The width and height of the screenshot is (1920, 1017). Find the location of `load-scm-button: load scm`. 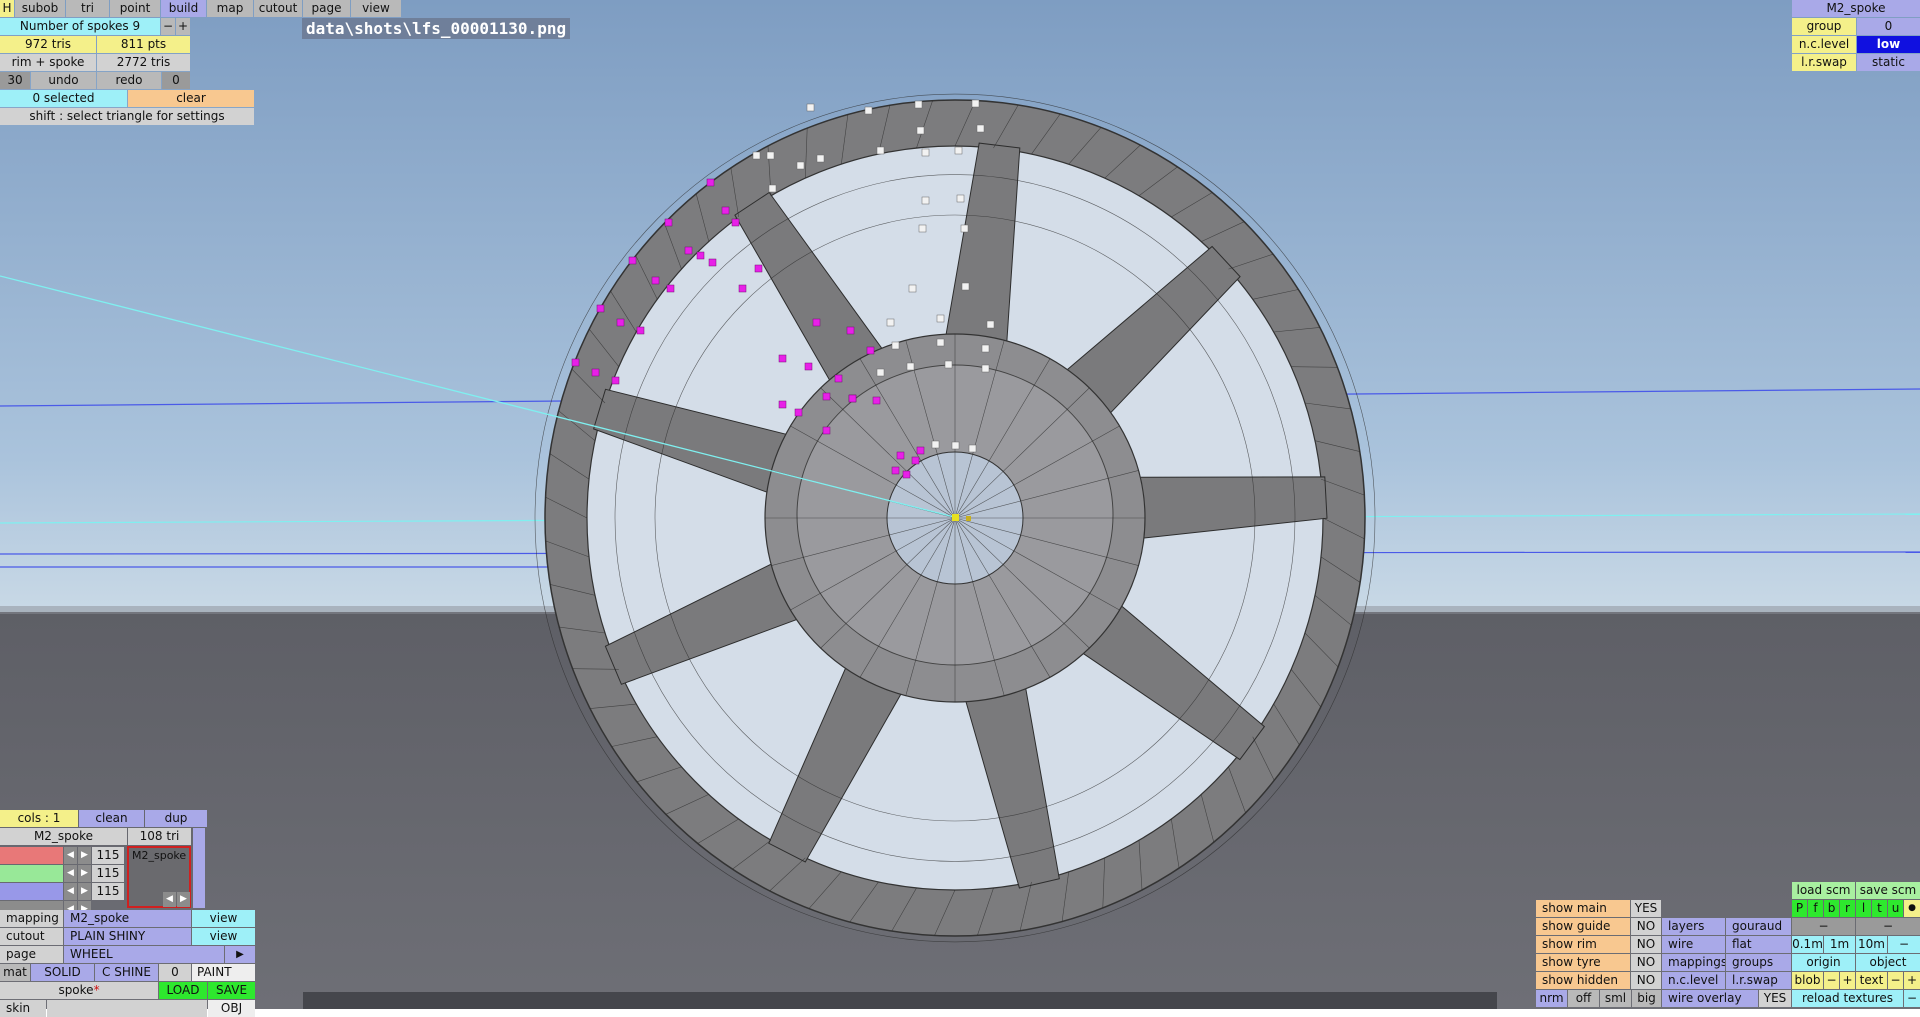

load-scm-button: load scm is located at coordinates (1823, 890).